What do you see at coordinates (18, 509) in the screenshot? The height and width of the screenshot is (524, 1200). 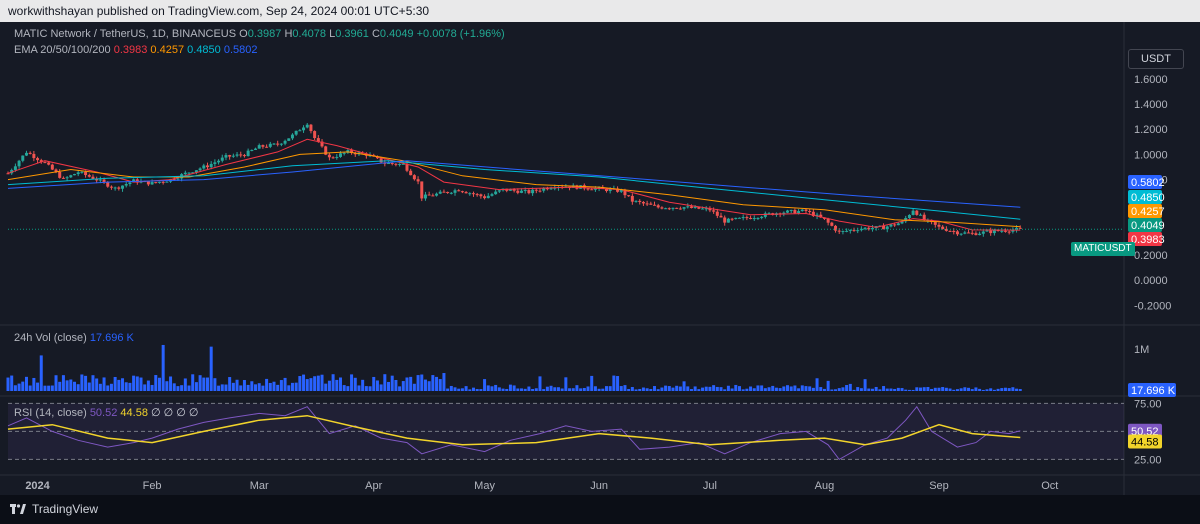 I see `tradingview-logo-icon` at bounding box center [18, 509].